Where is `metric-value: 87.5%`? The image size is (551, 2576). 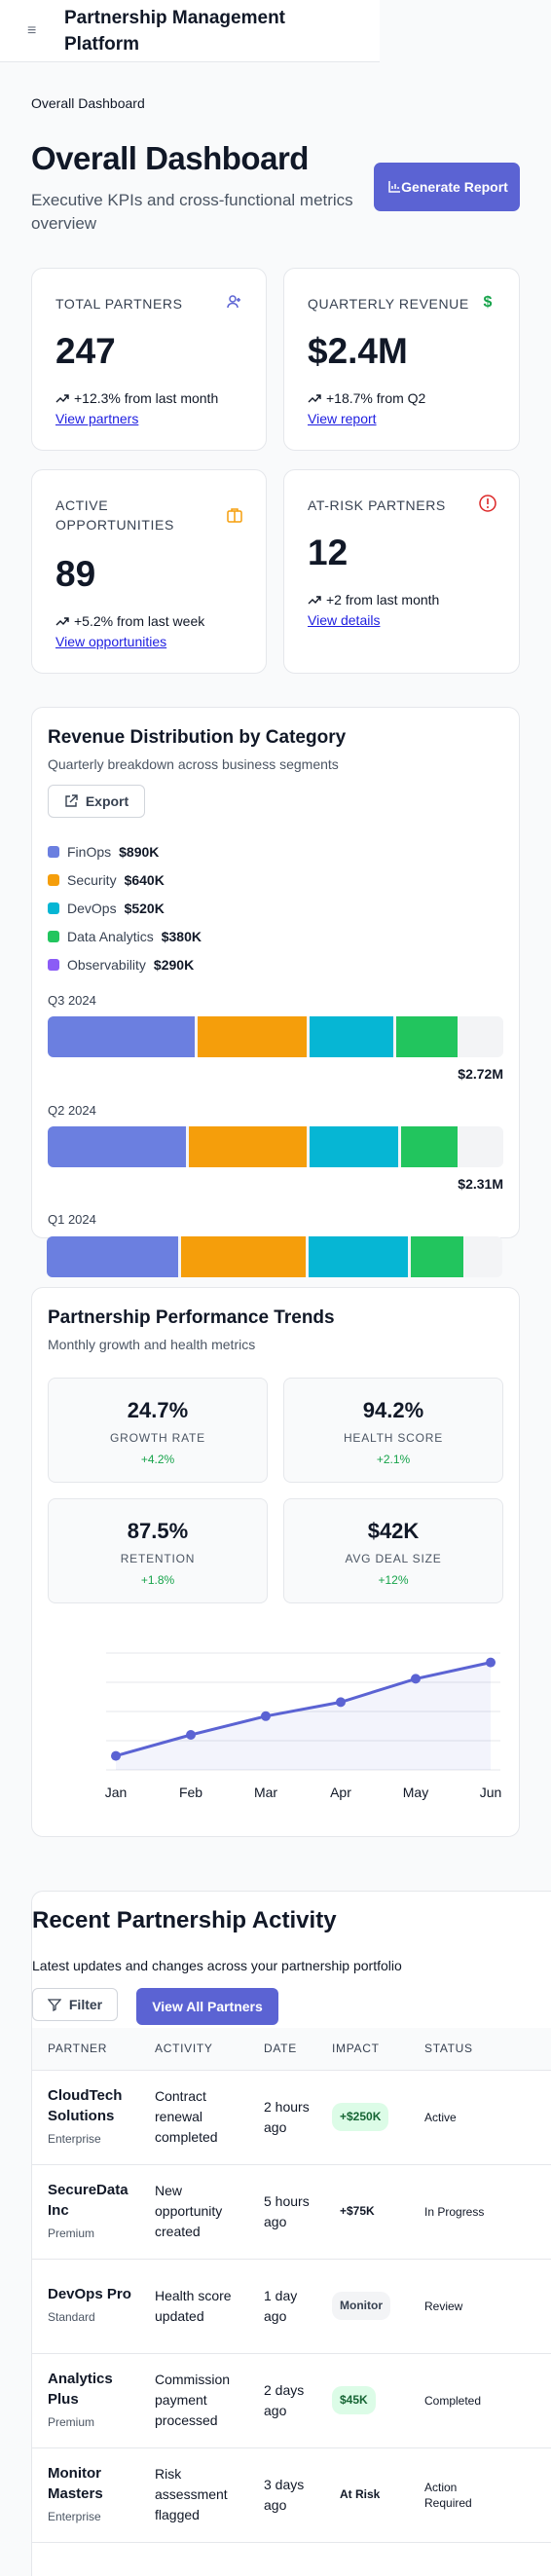 metric-value: 87.5% is located at coordinates (158, 1531).